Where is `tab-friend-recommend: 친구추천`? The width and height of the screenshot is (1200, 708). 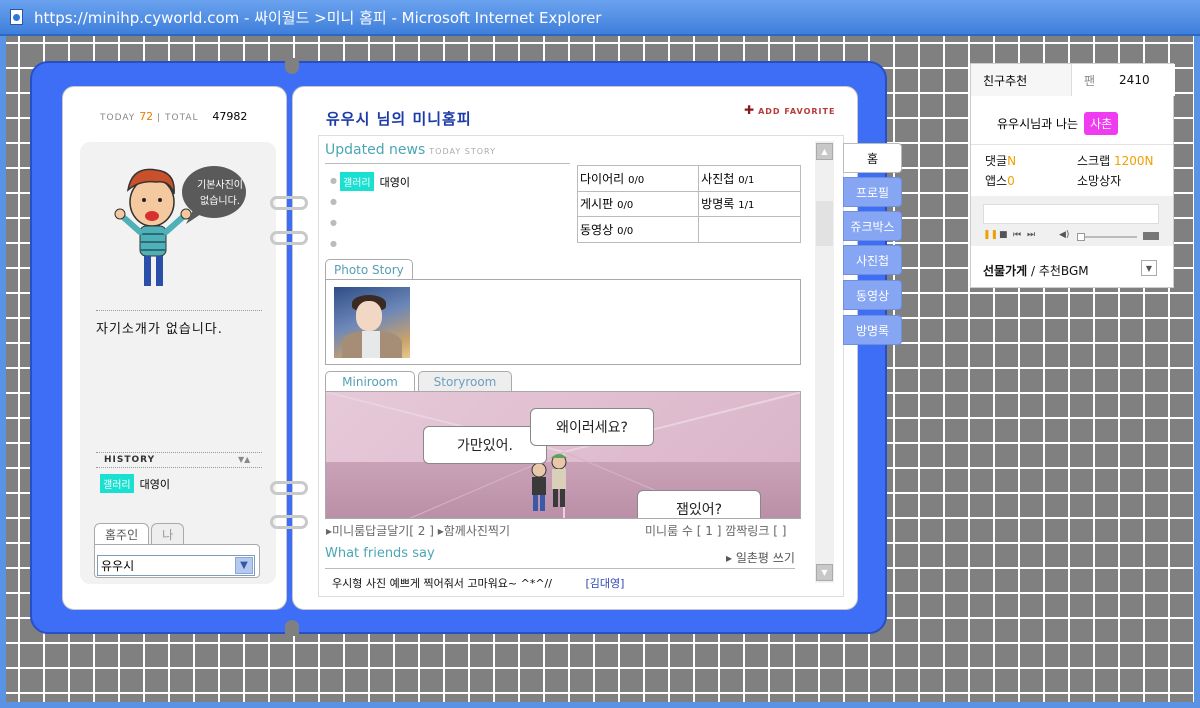
tab-friend-recommend: 친구추천 is located at coordinates (1021, 80).